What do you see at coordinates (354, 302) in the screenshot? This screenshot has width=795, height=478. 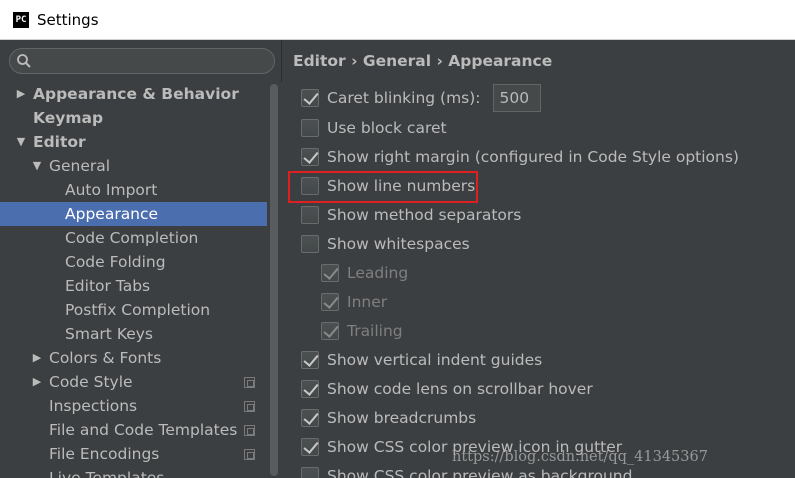 I see `option-inner: Inner` at bounding box center [354, 302].